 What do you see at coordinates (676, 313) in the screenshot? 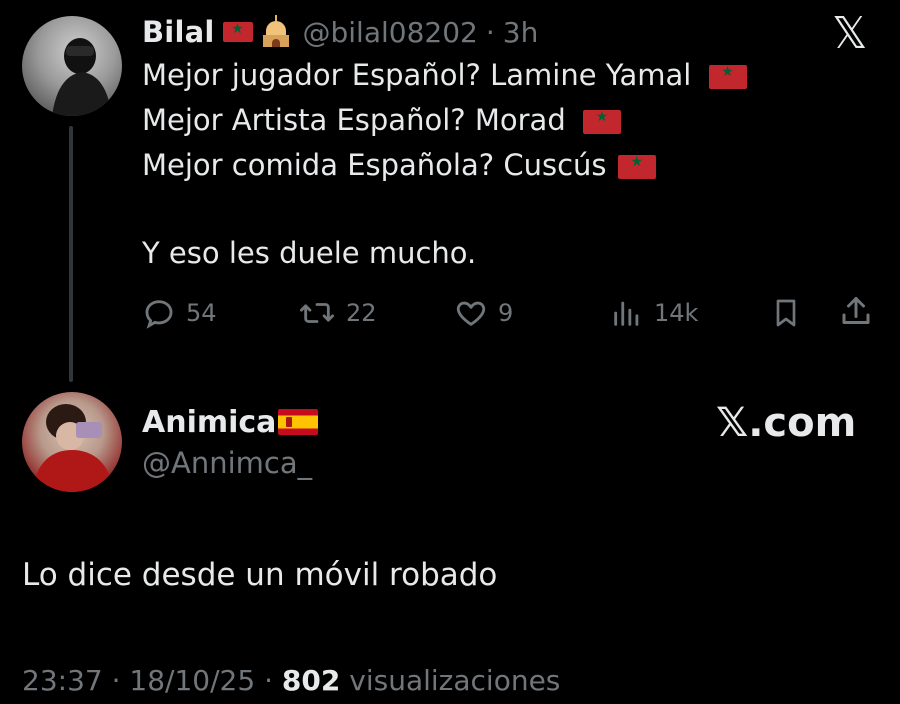
I see `views-count: 14k` at bounding box center [676, 313].